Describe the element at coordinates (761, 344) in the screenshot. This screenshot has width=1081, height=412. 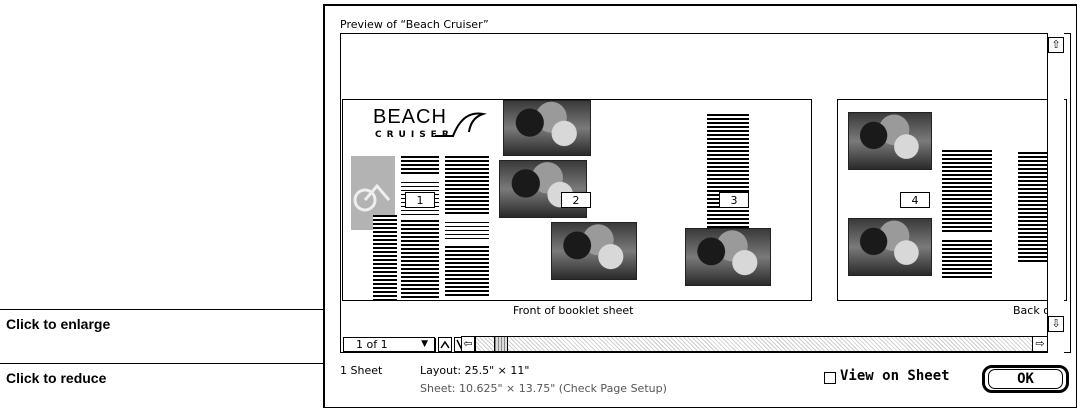
I see `horizontal-scrollbar` at that location.